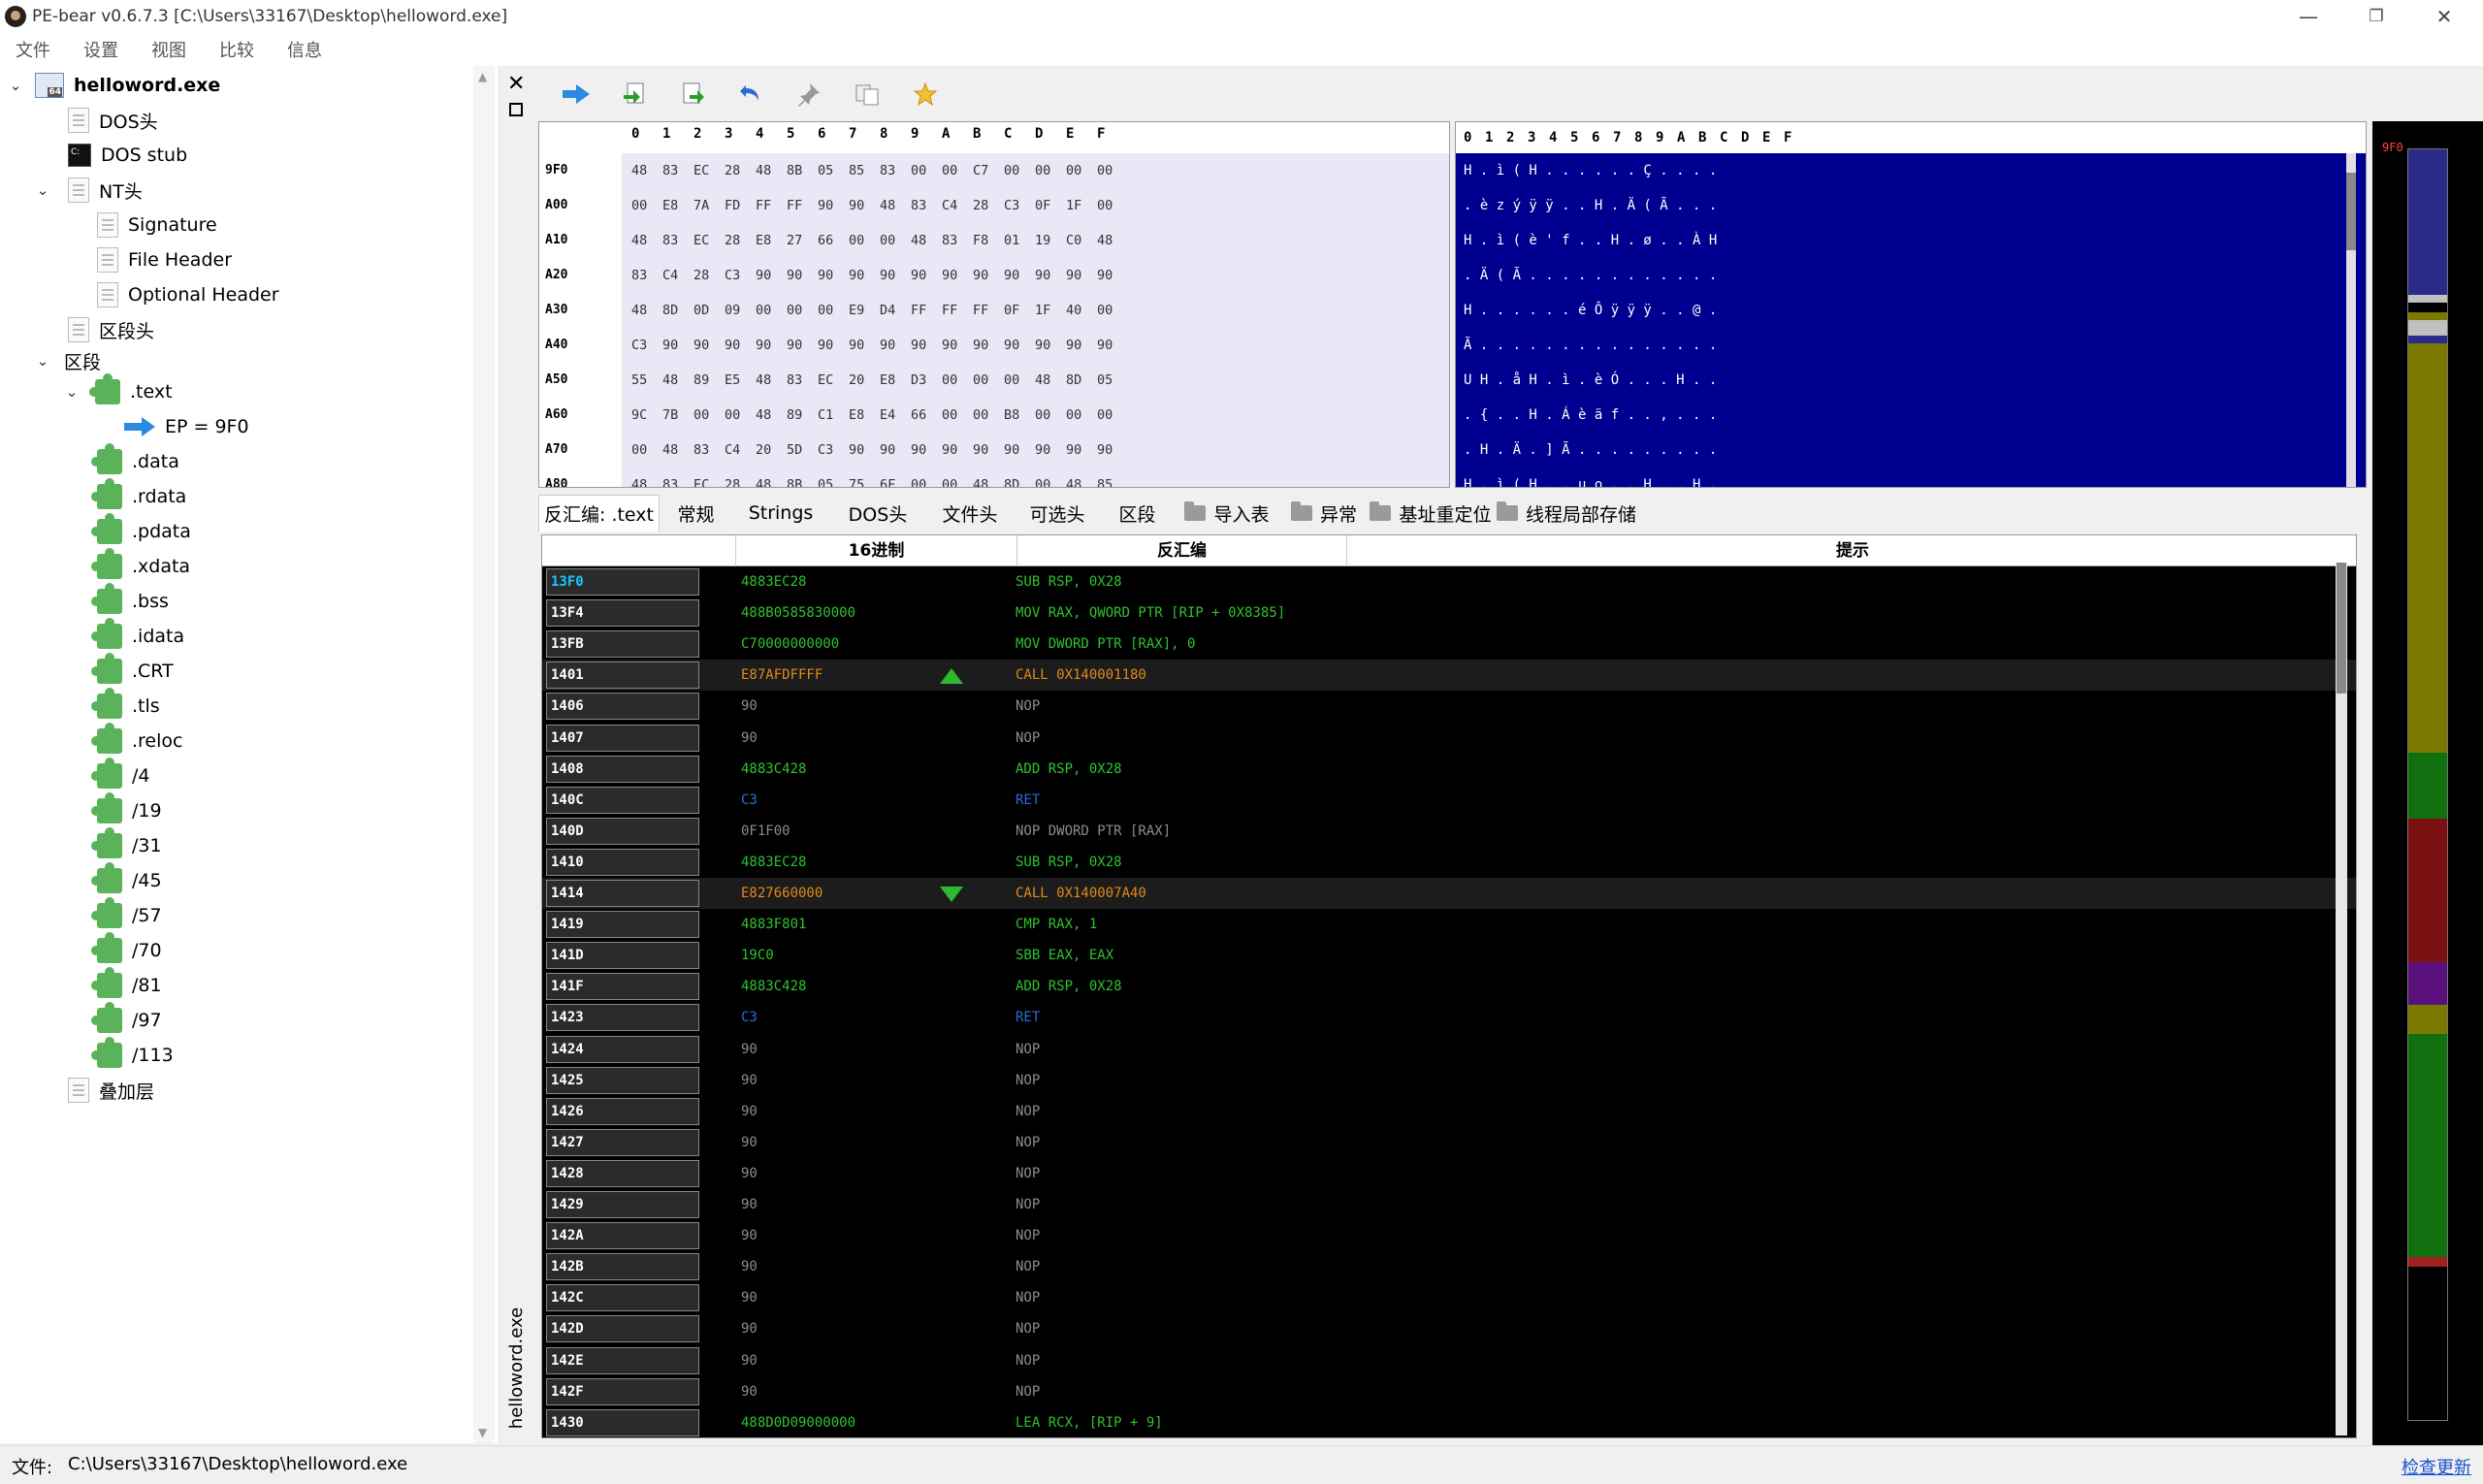 Image resolution: width=2483 pixels, height=1484 pixels. What do you see at coordinates (126, 984) in the screenshot?
I see `tree-item-section: /81` at bounding box center [126, 984].